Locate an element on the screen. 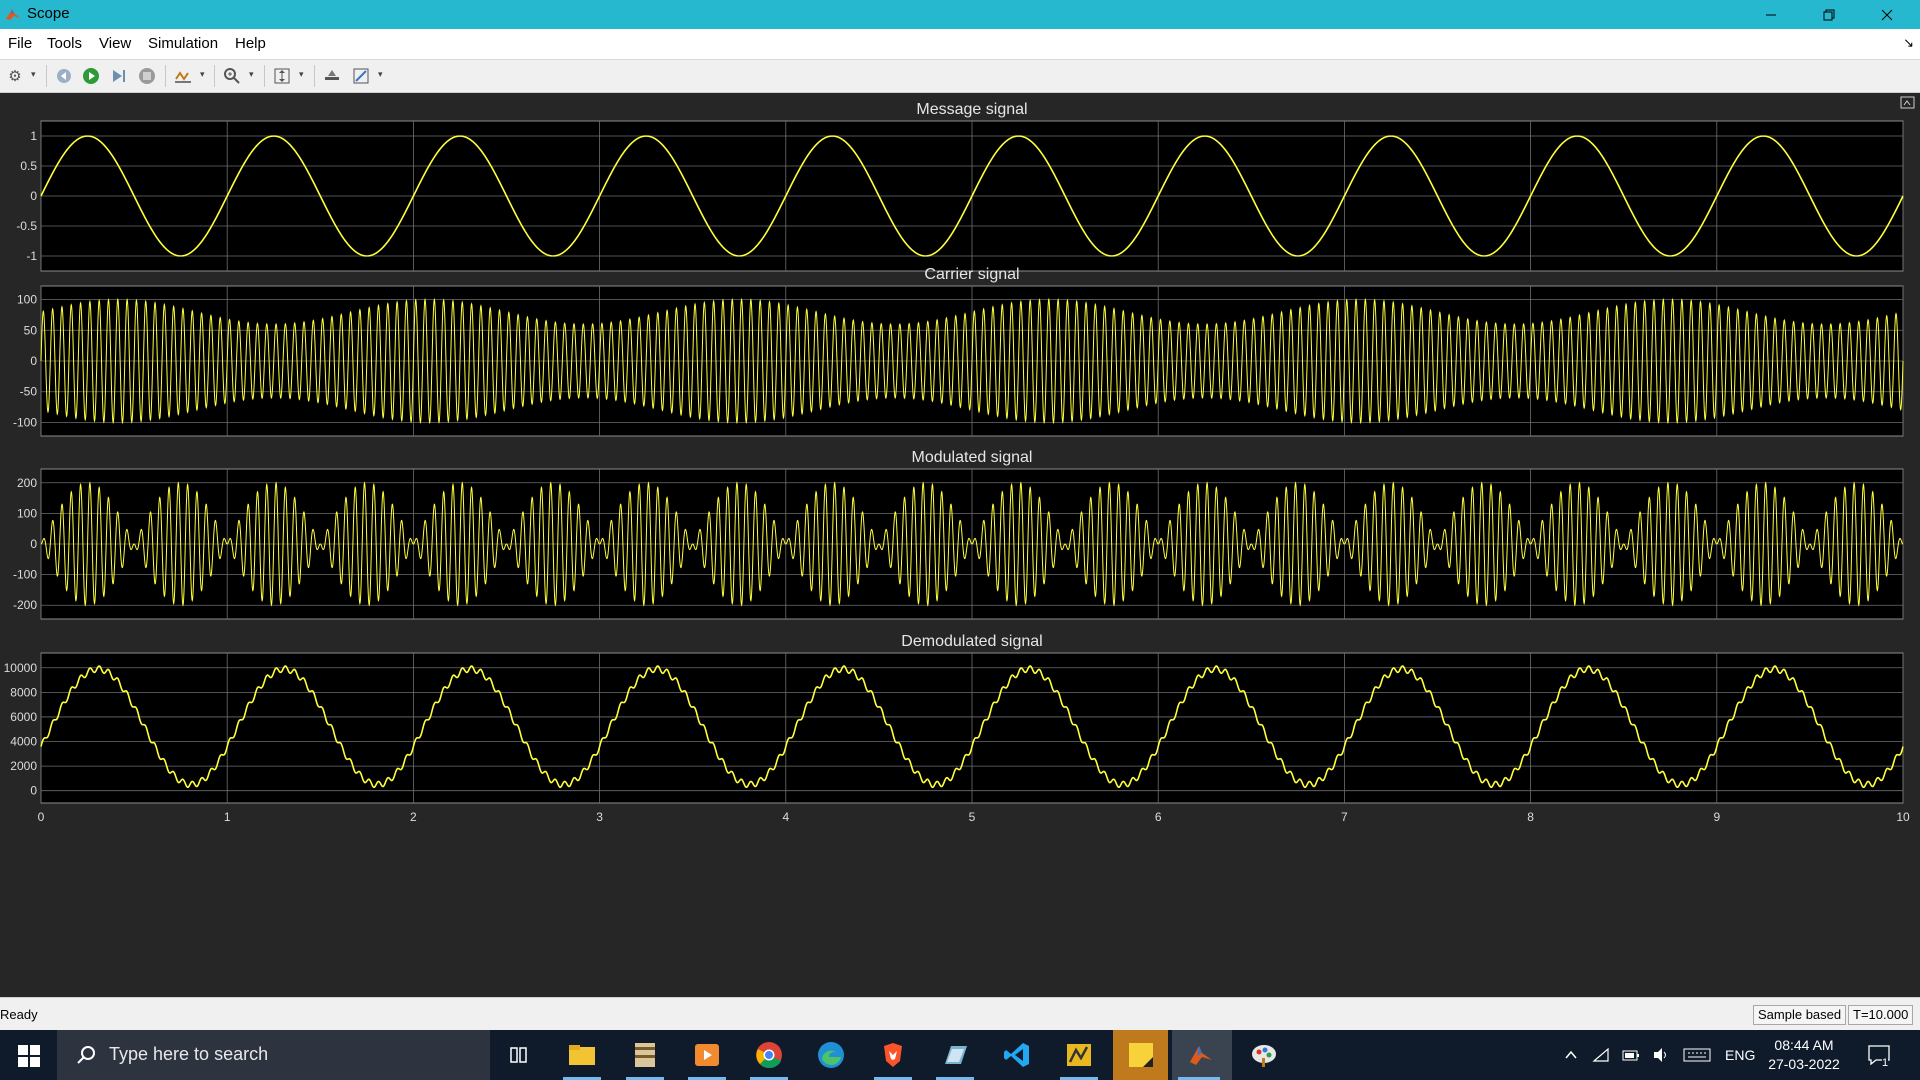  chrome-icon is located at coordinates (769, 1055).